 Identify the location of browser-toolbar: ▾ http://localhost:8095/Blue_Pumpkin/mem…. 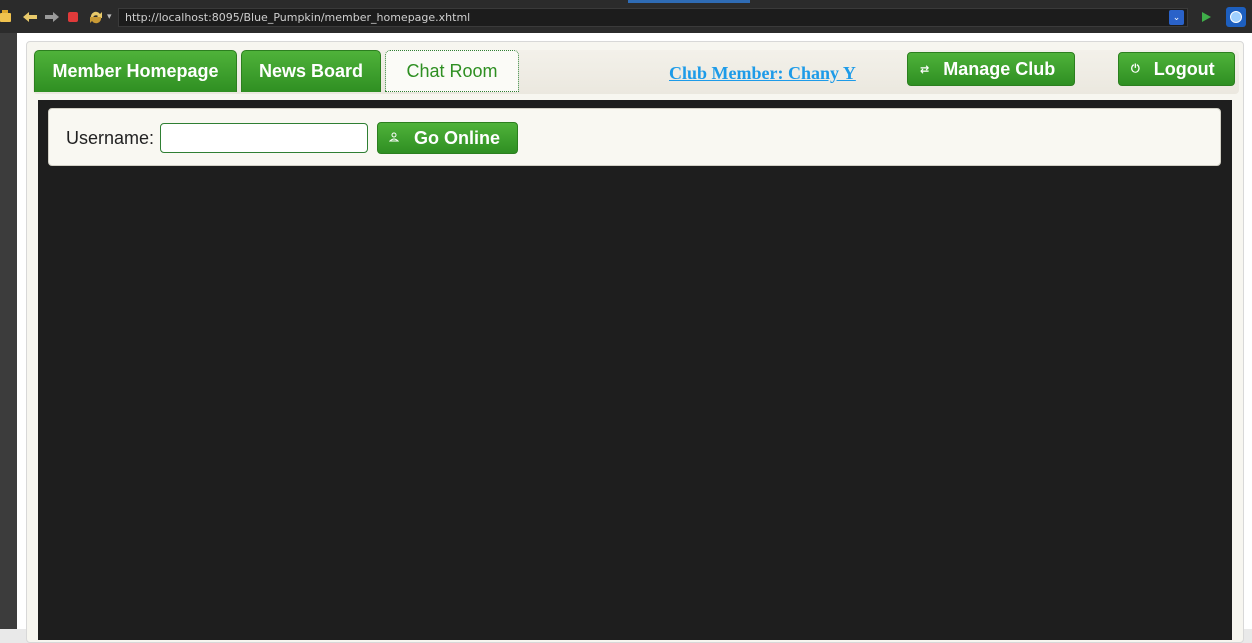
(626, 16).